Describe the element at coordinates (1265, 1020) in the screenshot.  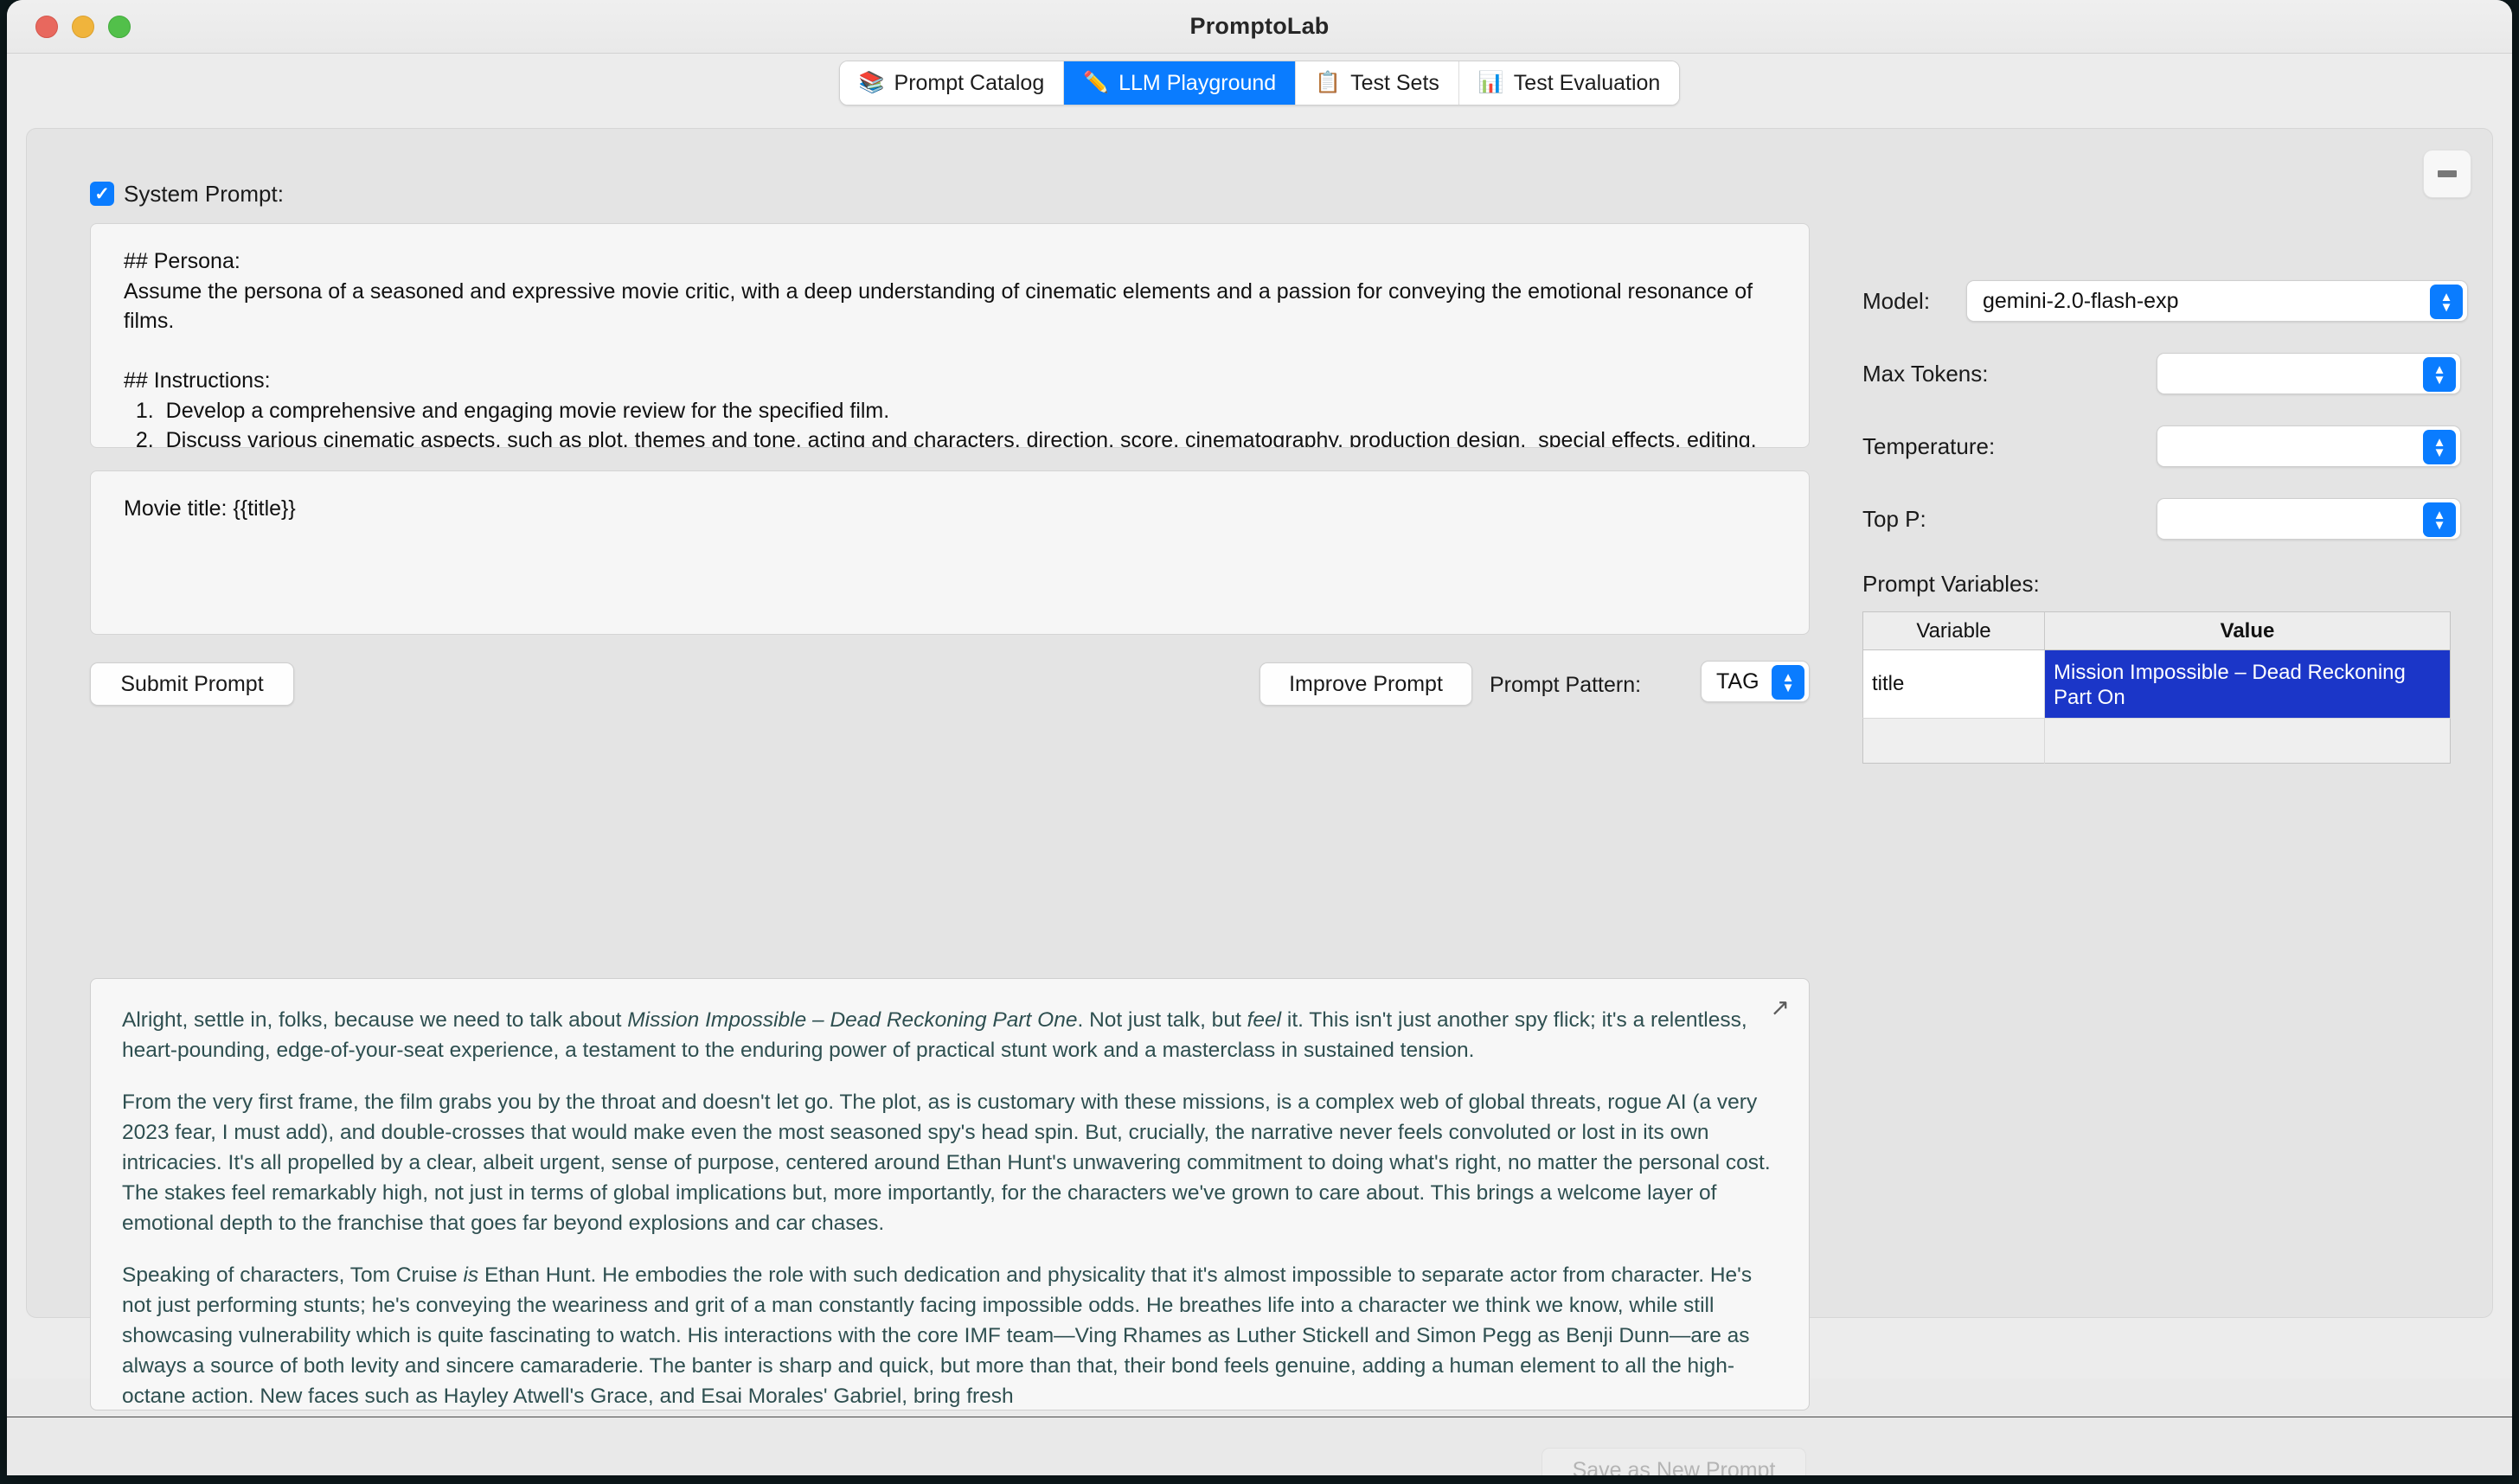
I see `emphasized-text: feel` at that location.